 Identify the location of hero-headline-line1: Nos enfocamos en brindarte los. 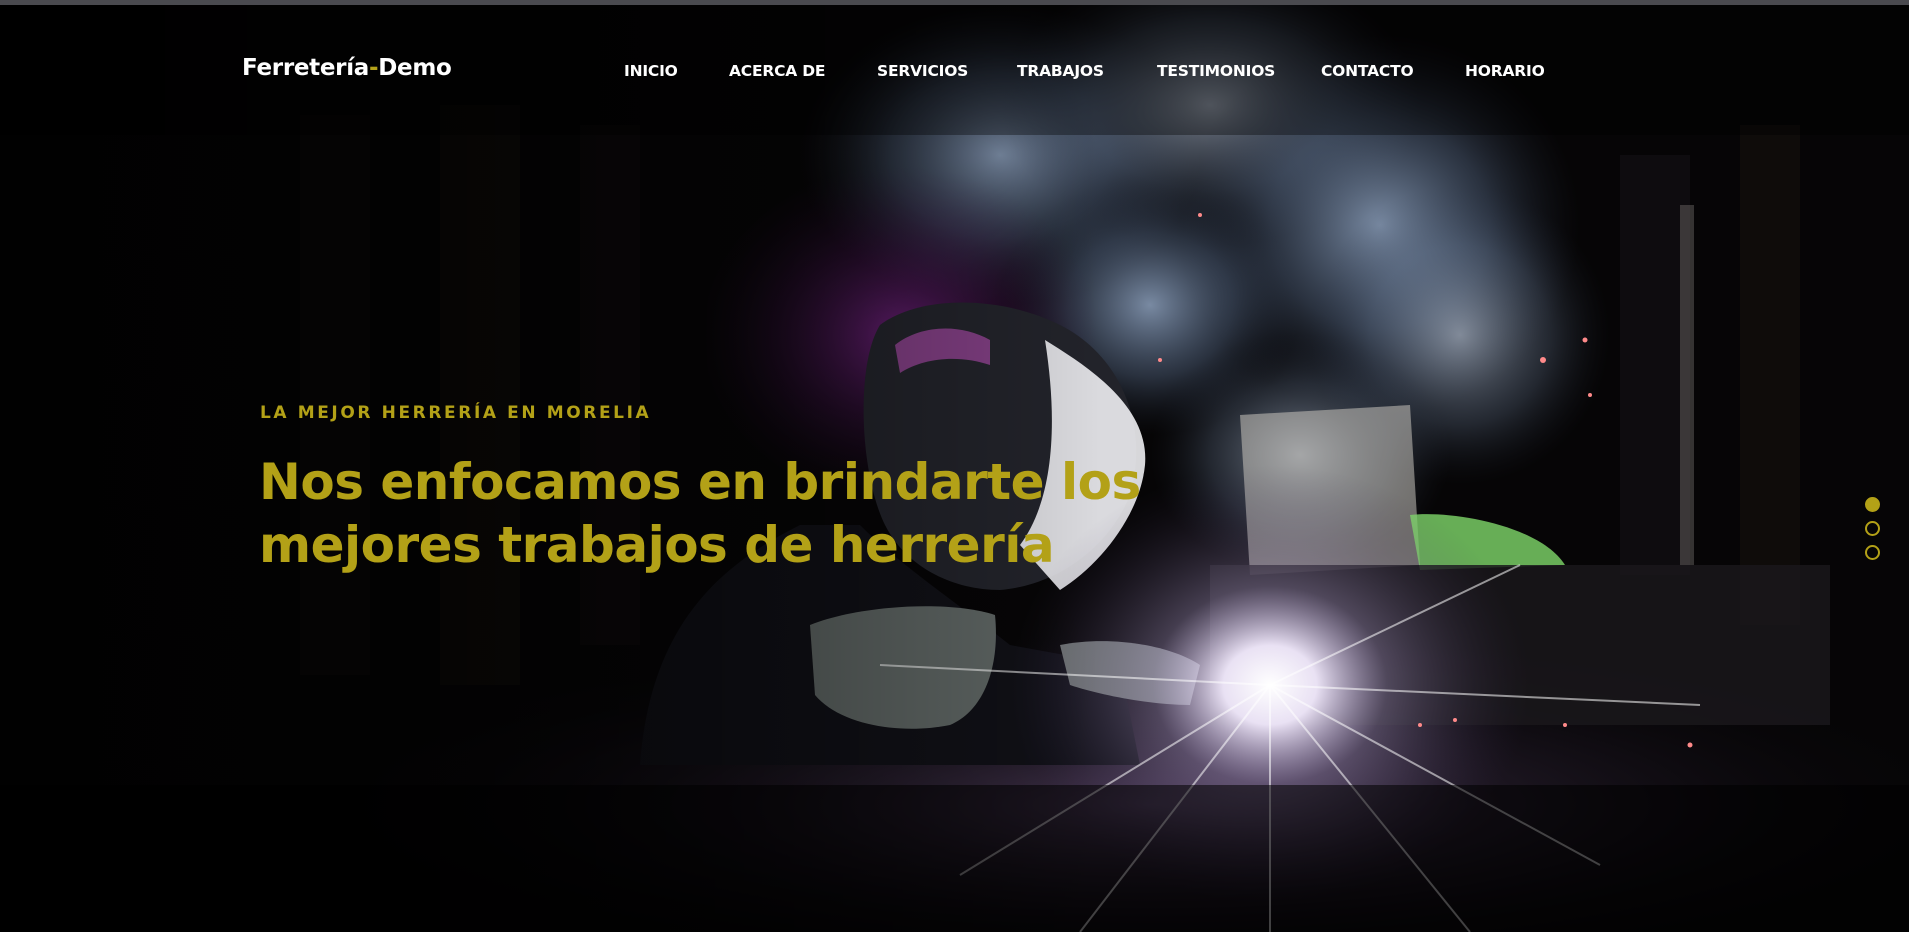
(700, 482).